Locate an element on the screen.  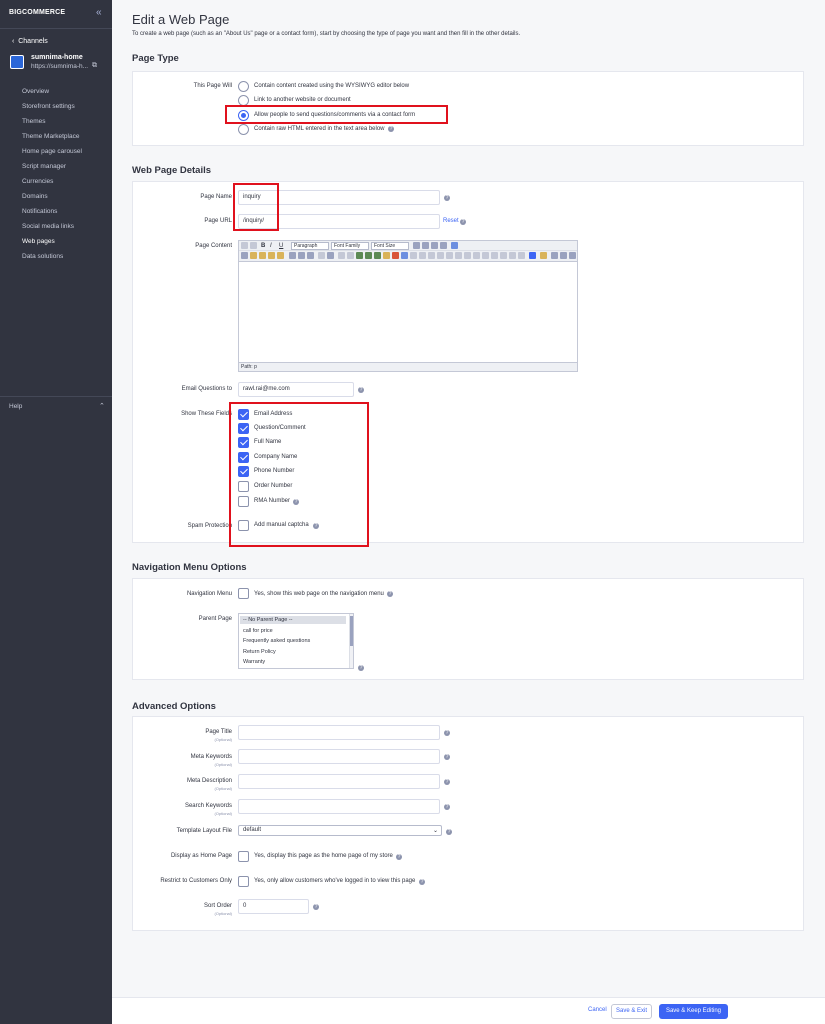
outdent-icon is located at coordinates (321, 255).